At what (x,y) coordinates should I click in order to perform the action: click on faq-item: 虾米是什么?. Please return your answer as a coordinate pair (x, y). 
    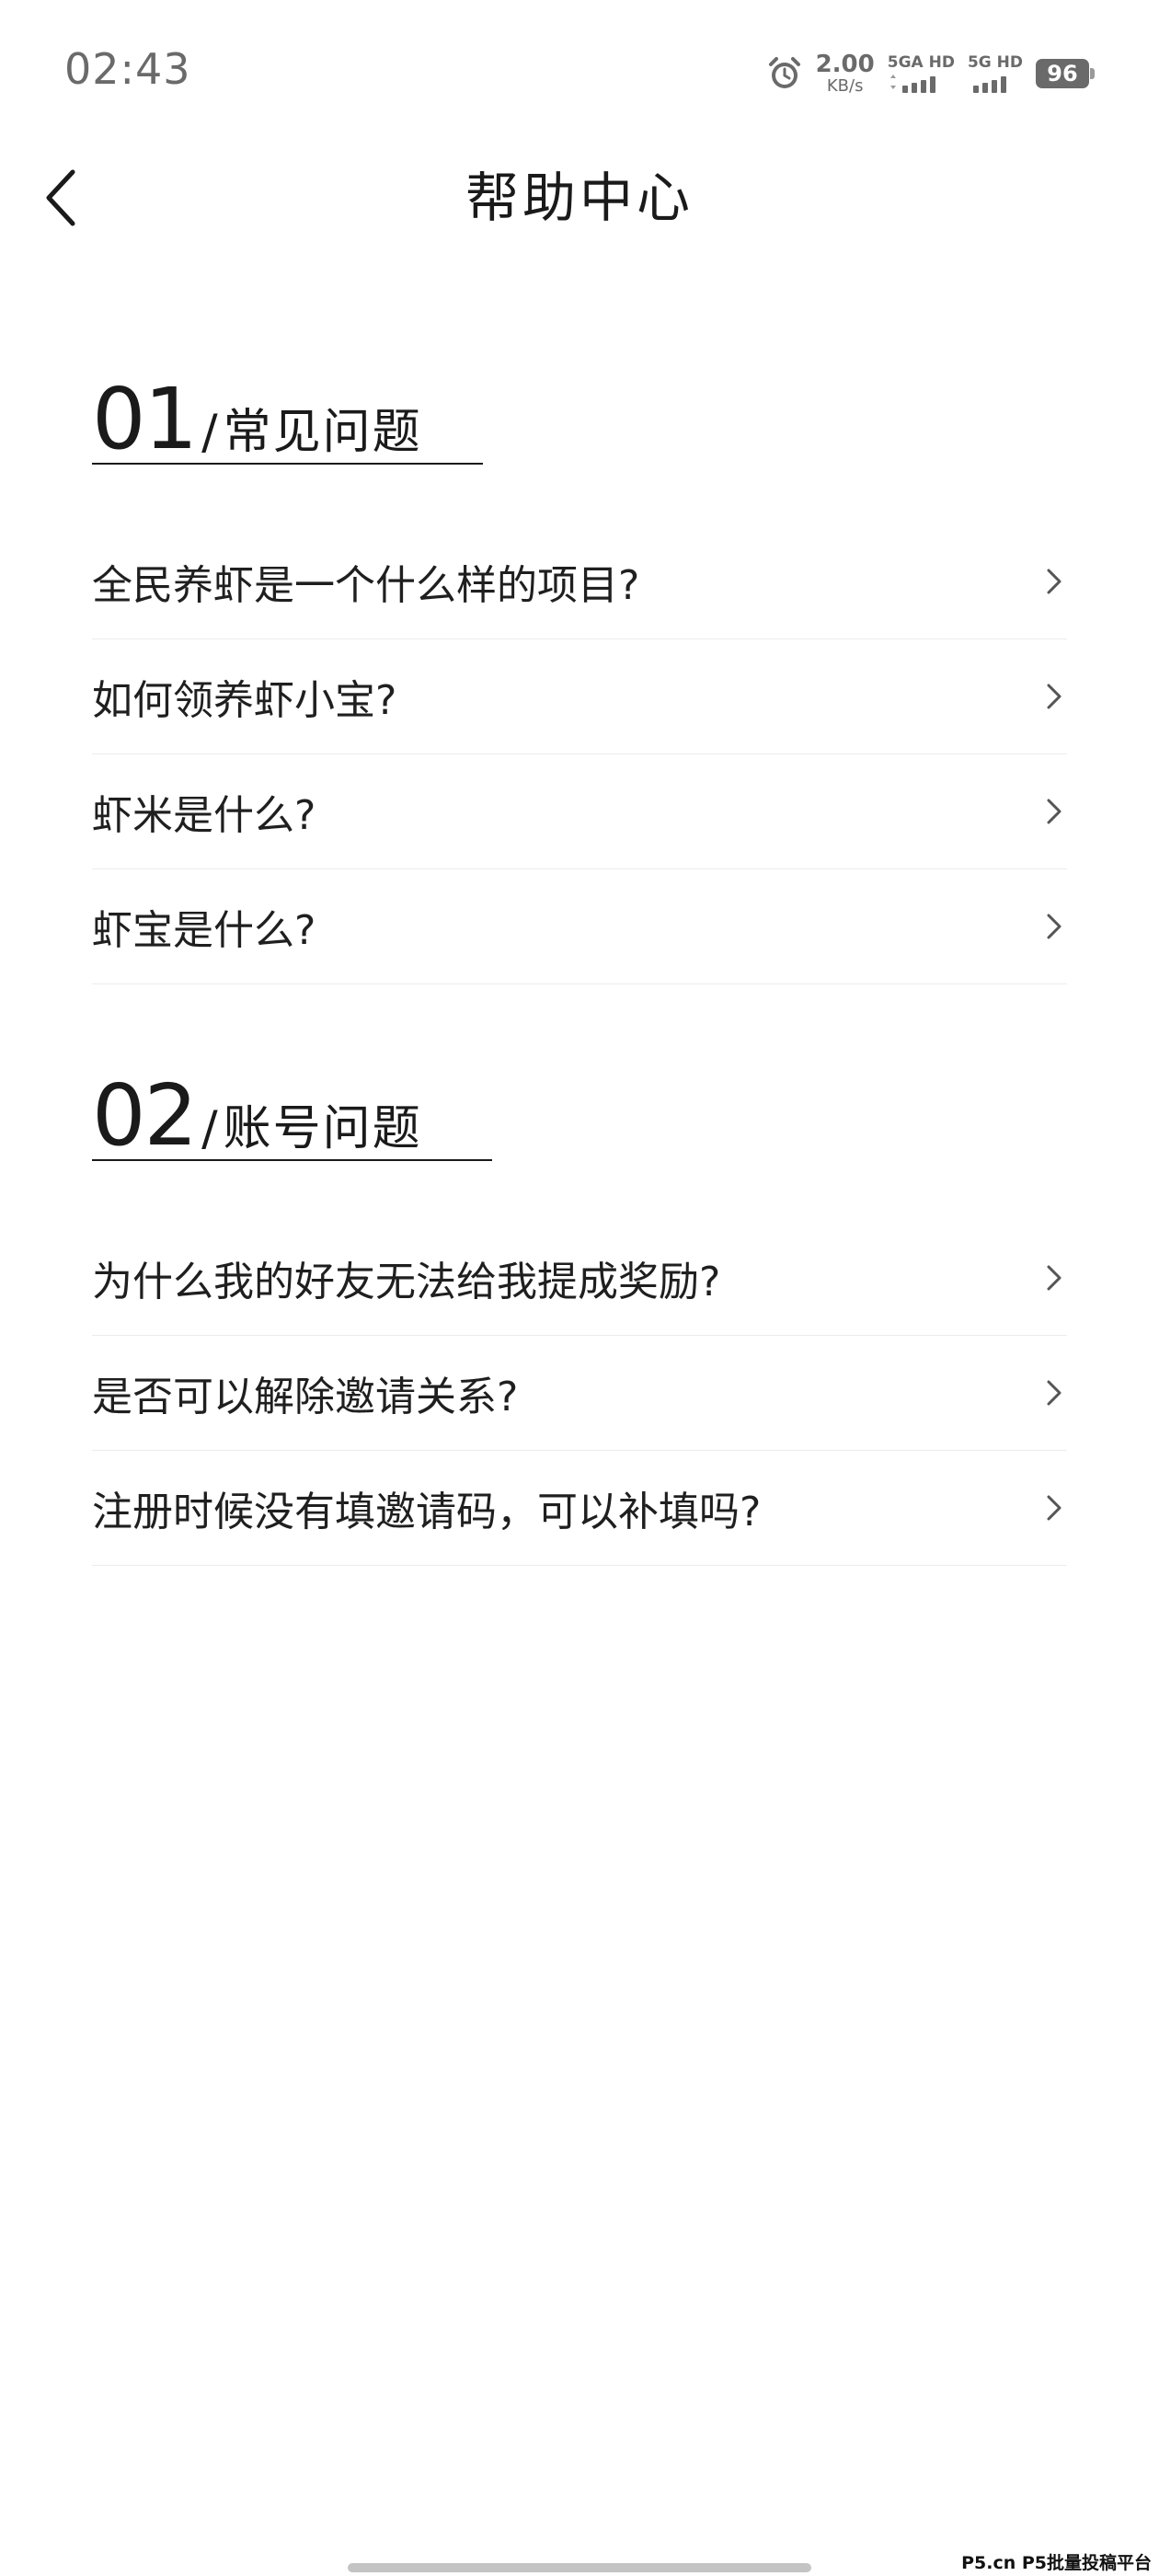
    Looking at the image, I should click on (579, 811).